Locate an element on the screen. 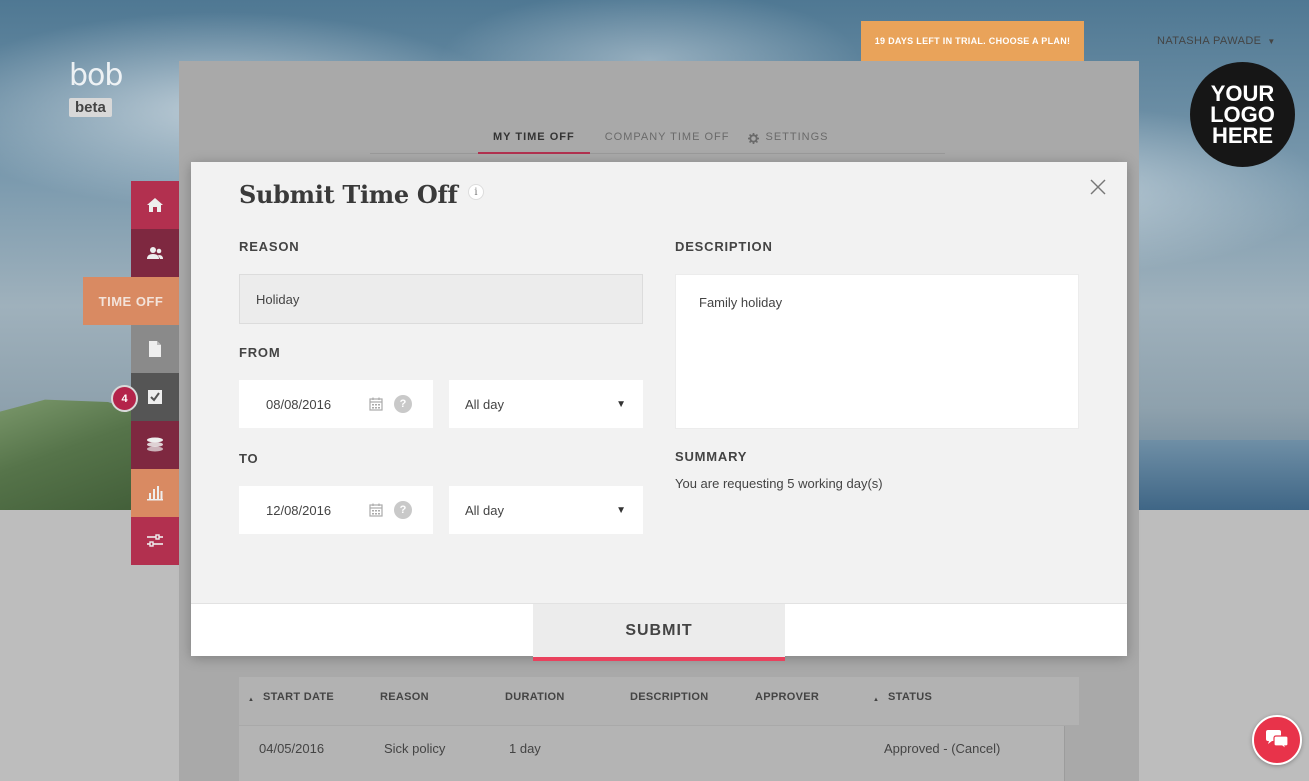 The image size is (1309, 781). tab-my-time-off: MY TIME OFF is located at coordinates (534, 139).